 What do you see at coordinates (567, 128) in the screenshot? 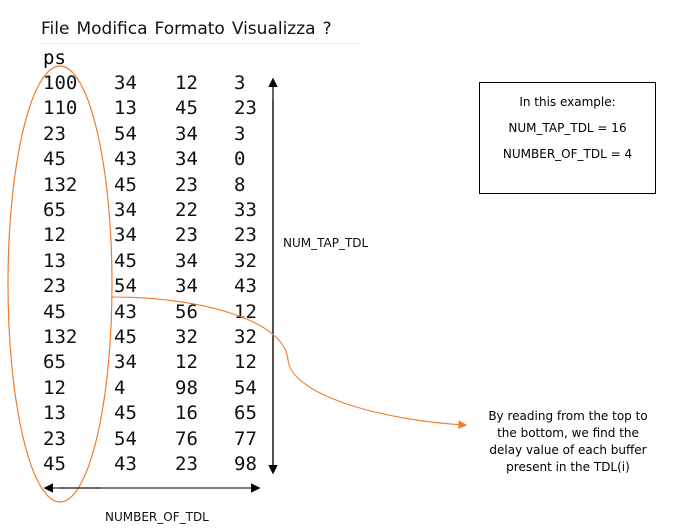
I see `info-line-1: NUM_TAP_TDL = 16` at bounding box center [567, 128].